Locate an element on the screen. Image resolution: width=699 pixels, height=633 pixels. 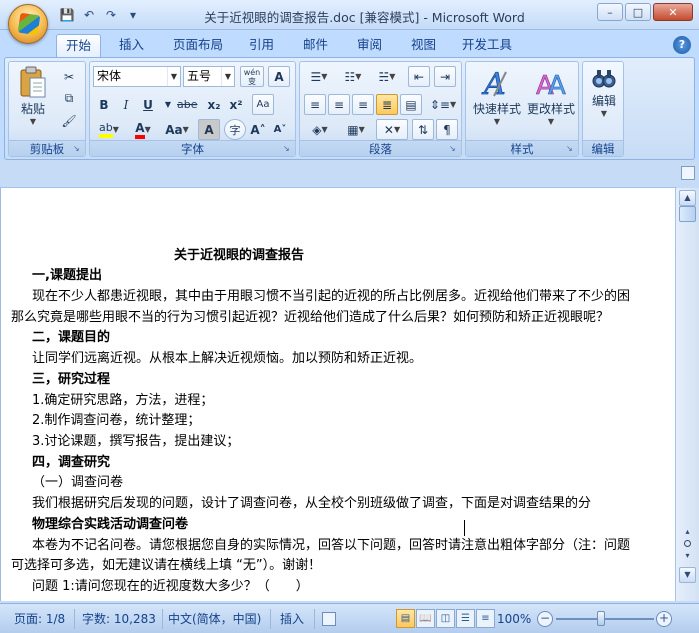
change-case-label: Aa is located at coordinates (174, 129).